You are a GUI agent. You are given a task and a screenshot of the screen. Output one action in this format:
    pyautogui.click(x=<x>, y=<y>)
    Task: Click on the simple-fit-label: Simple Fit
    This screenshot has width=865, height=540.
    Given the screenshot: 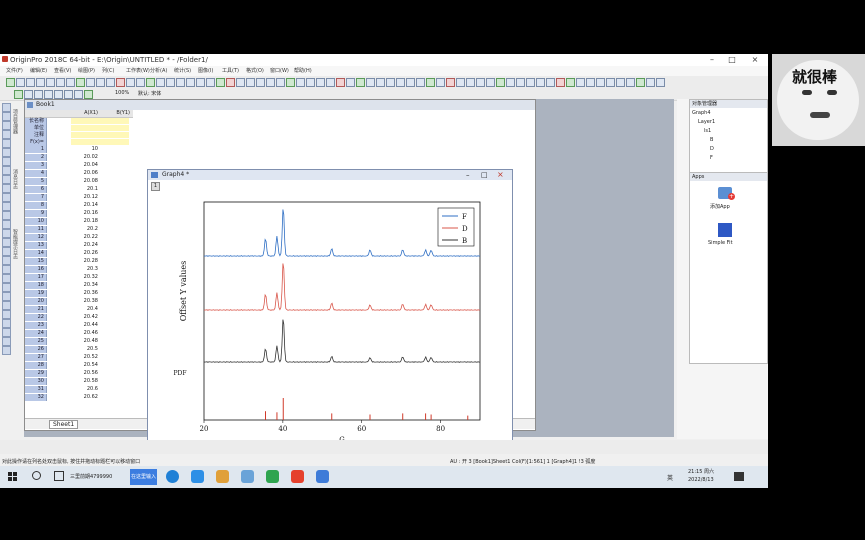 What is the action you would take?
    pyautogui.click(x=720, y=243)
    